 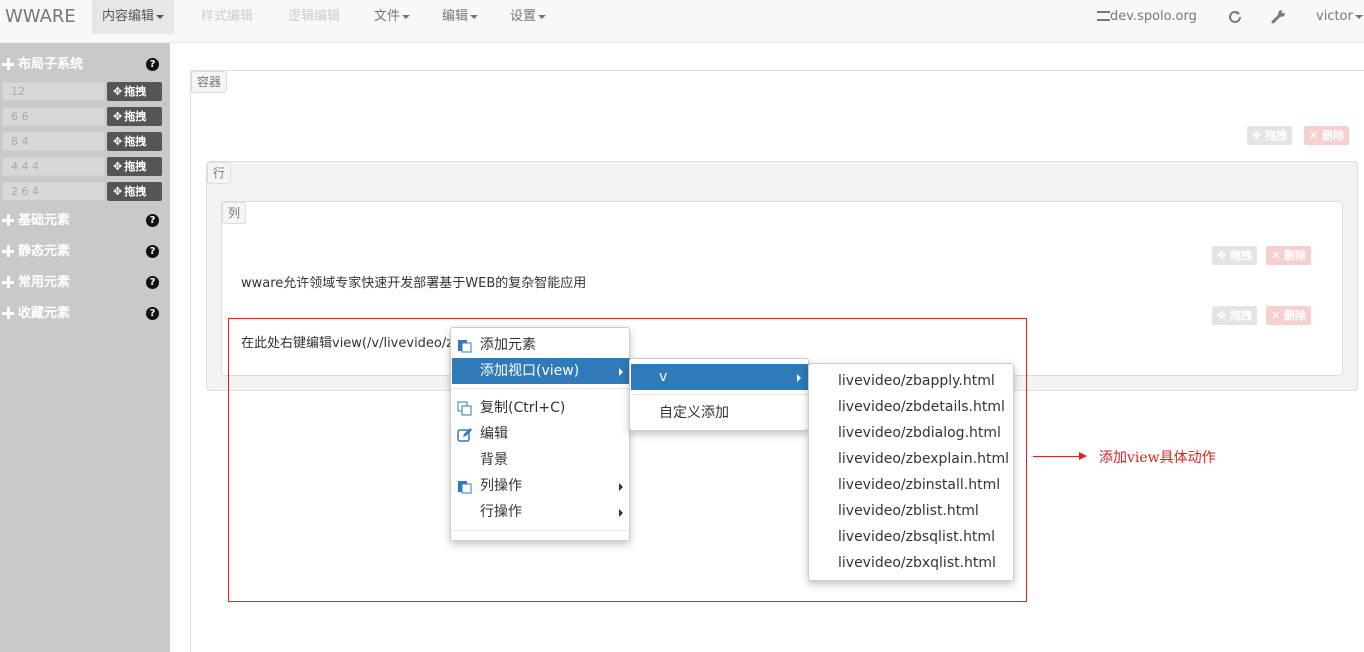 What do you see at coordinates (85, 283) in the screenshot?
I see `sidebar-section-common: 常用元素 ?` at bounding box center [85, 283].